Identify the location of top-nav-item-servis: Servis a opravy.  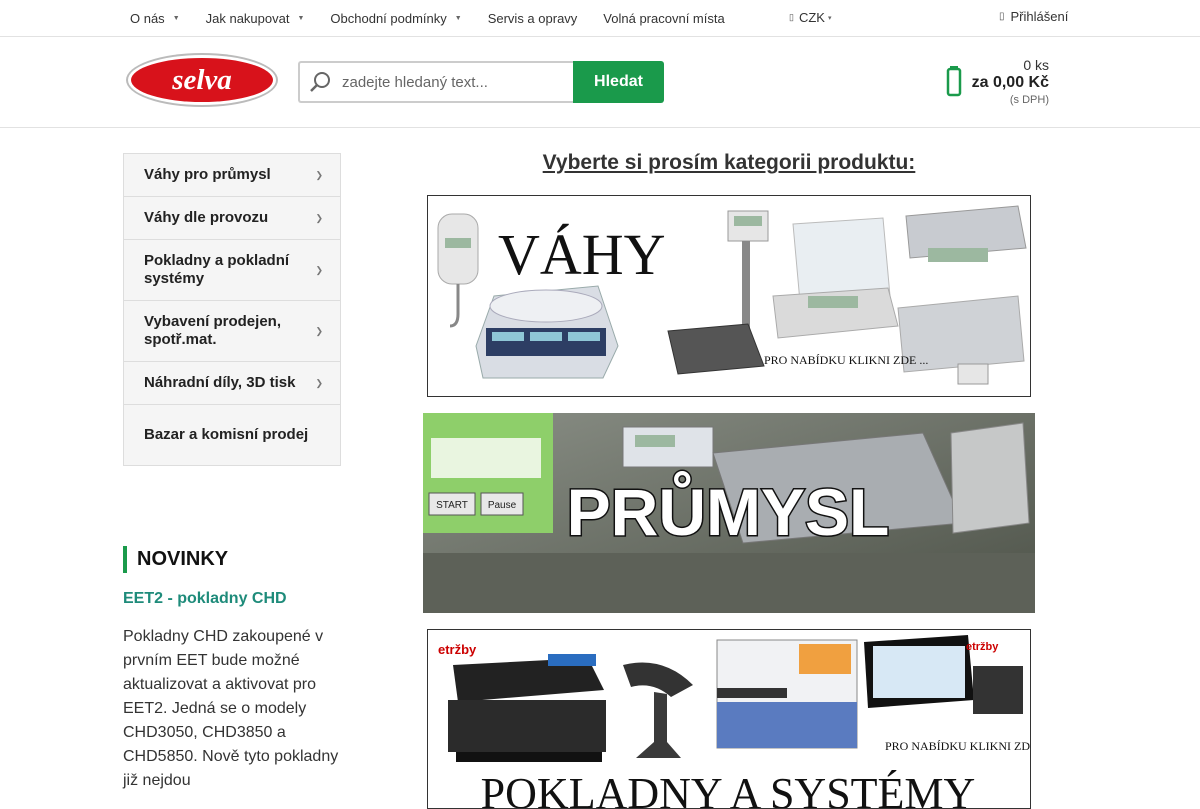
(533, 18).